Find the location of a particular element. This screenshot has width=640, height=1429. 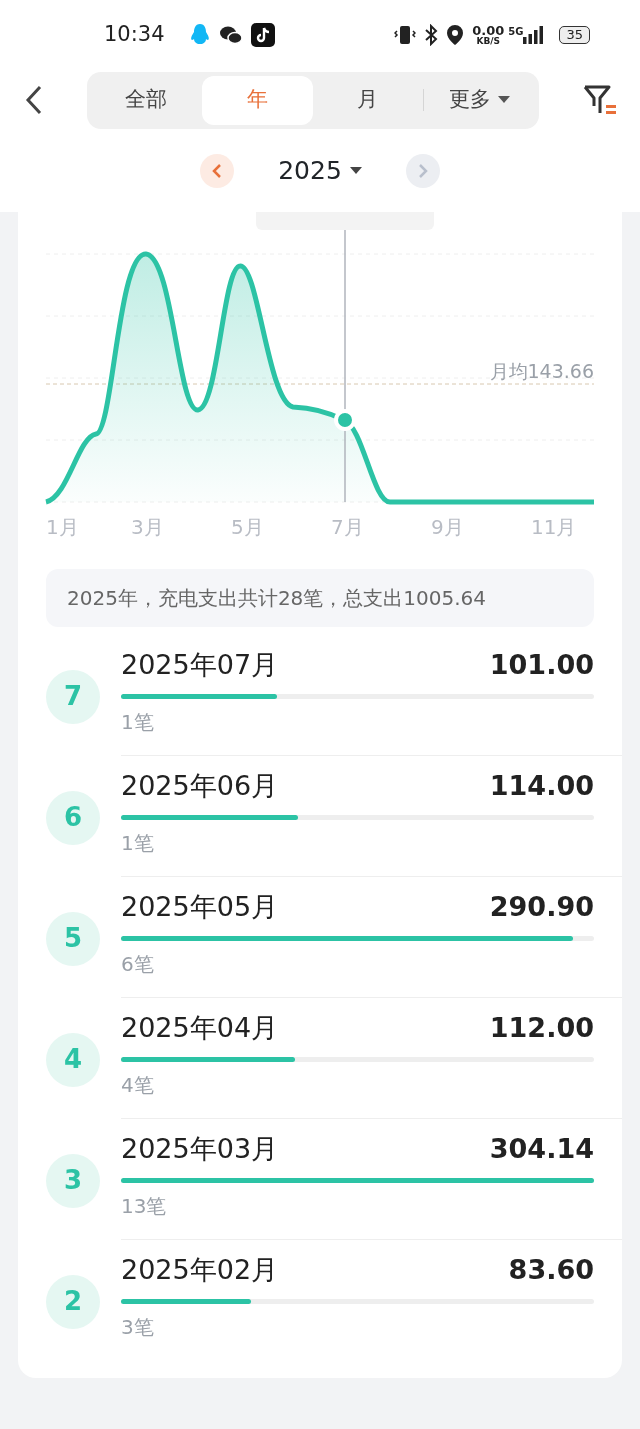

rank-badge: 3 is located at coordinates (73, 1180).